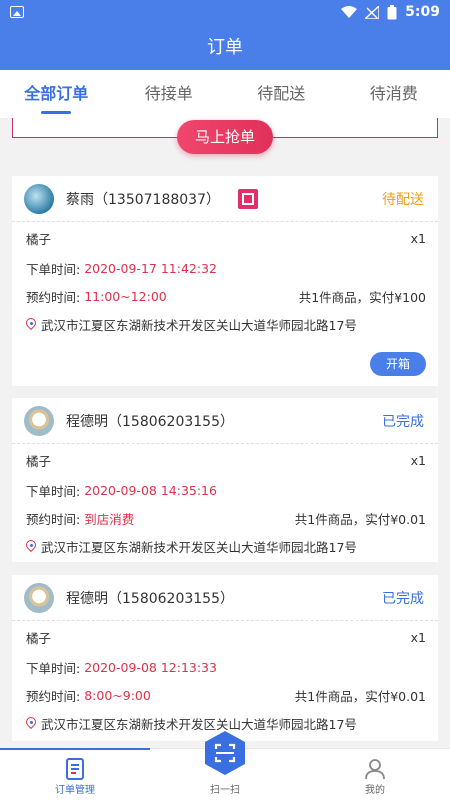  What do you see at coordinates (225, 790) in the screenshot?
I see `nav-label: 扫一扫` at bounding box center [225, 790].